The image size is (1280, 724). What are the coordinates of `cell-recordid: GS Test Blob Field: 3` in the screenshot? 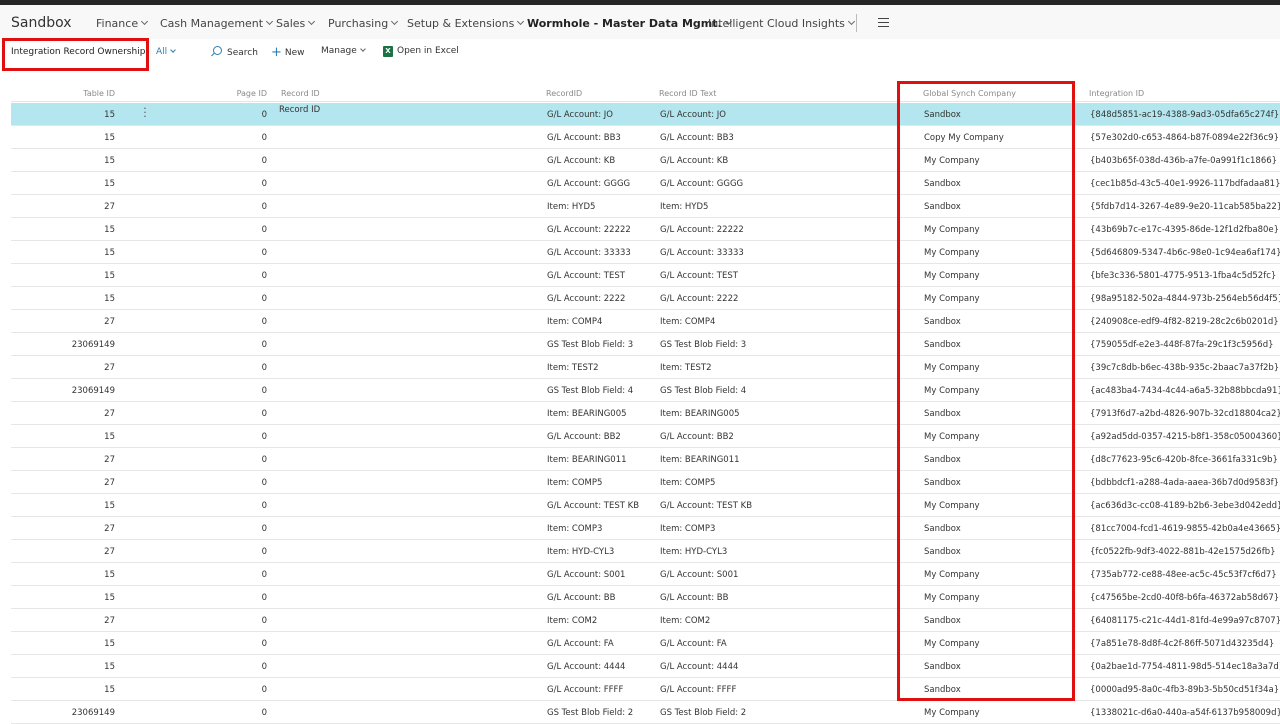 It's located at (590, 345).